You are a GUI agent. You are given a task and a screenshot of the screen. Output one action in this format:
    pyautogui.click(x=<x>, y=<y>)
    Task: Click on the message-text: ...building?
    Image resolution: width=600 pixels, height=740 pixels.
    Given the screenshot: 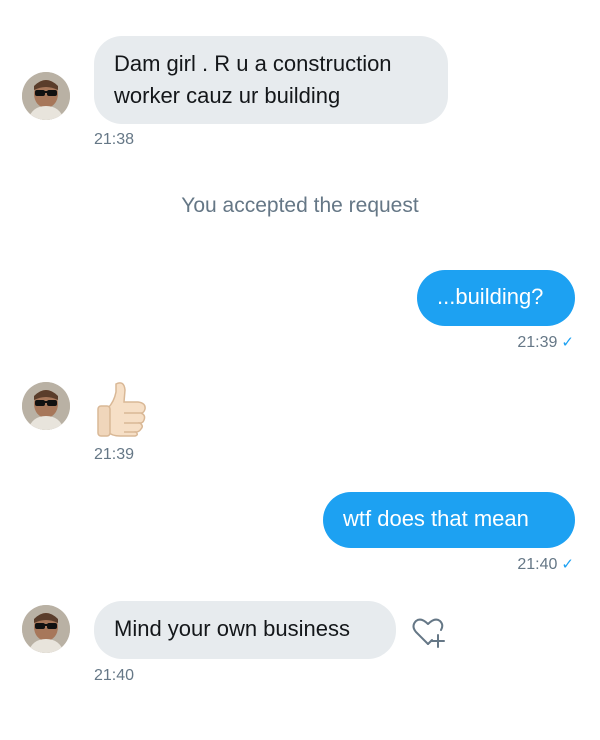 What is the action you would take?
    pyautogui.click(x=490, y=296)
    